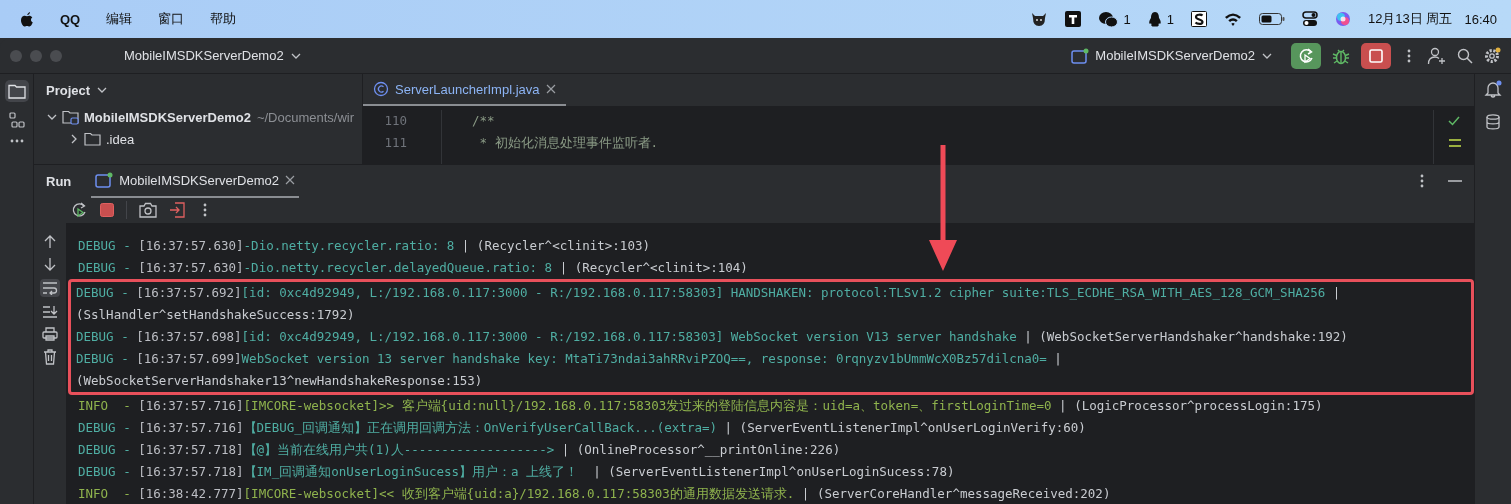 This screenshot has height=504, width=1511. I want to click on bell-icon, so click(1493, 89).